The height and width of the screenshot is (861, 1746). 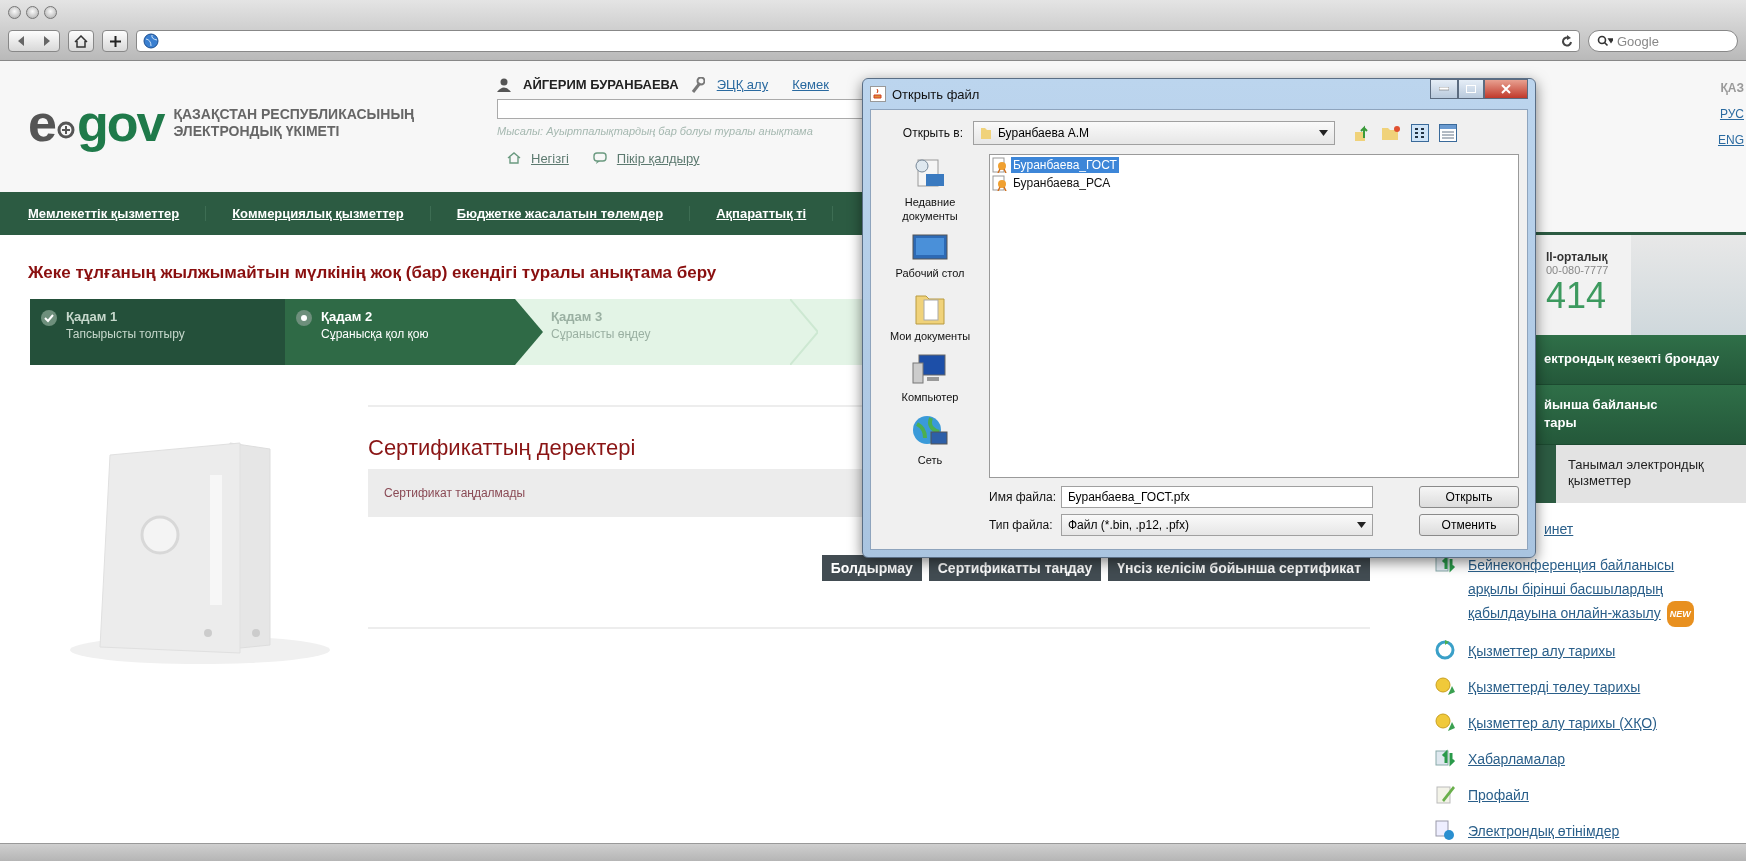 What do you see at coordinates (1605, 41) in the screenshot?
I see `search-icon` at bounding box center [1605, 41].